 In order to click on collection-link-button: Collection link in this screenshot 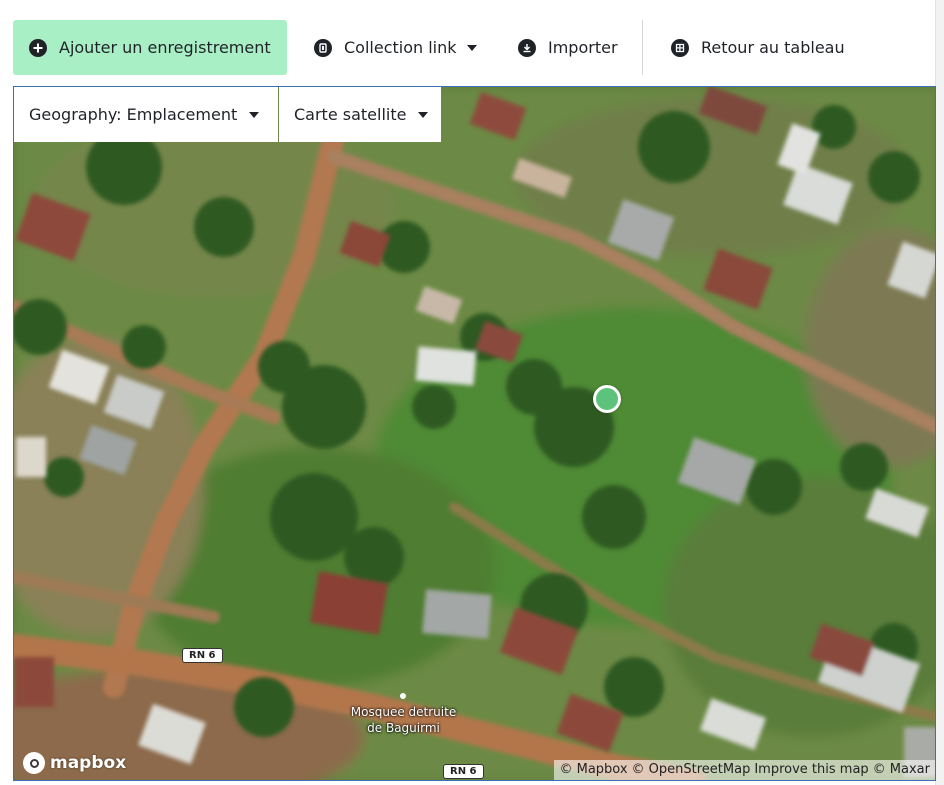, I will do `click(395, 47)`.